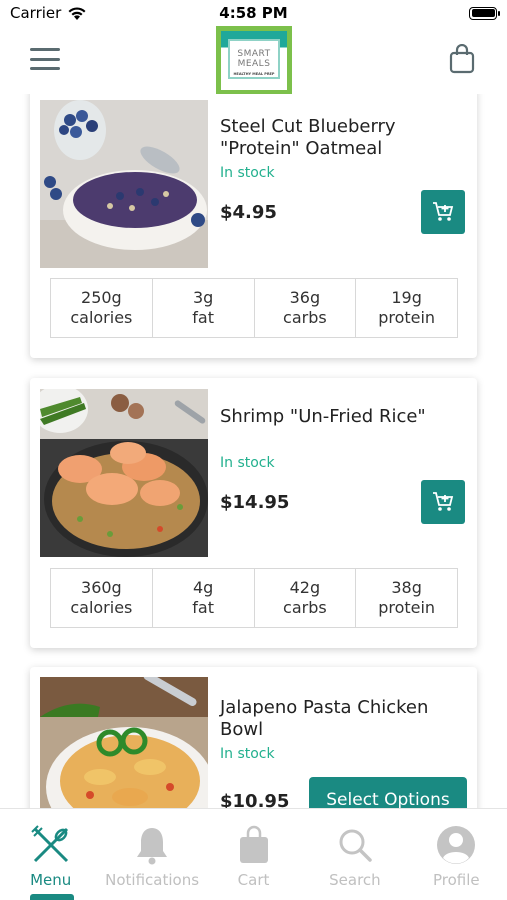  I want to click on hamburger-menu-icon, so click(45, 59).